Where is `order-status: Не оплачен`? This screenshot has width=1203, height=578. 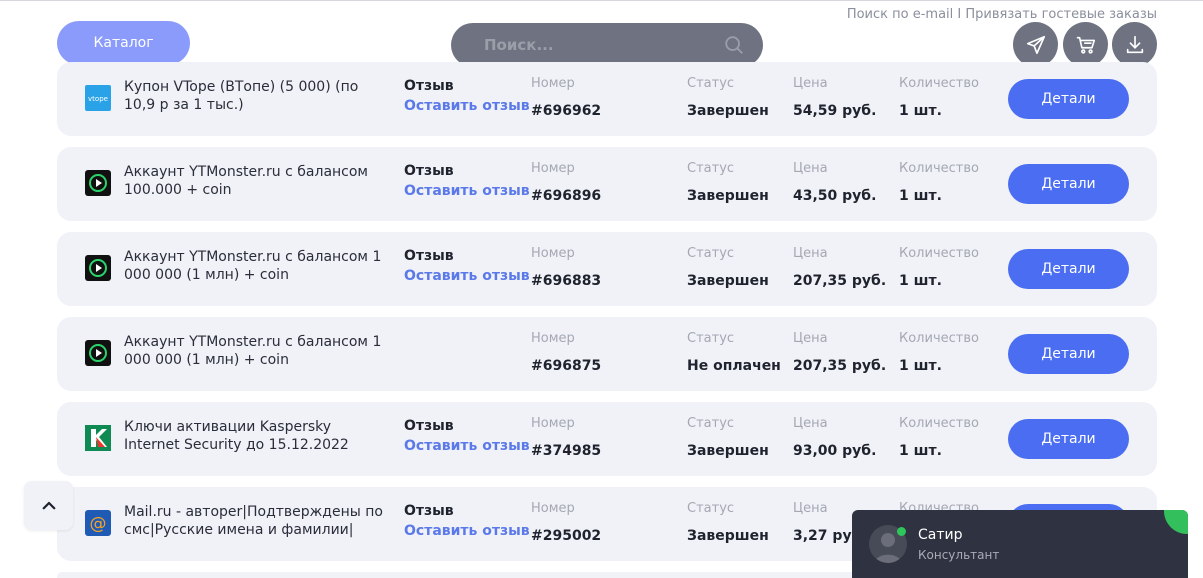
order-status: Не оплачен is located at coordinates (734, 366).